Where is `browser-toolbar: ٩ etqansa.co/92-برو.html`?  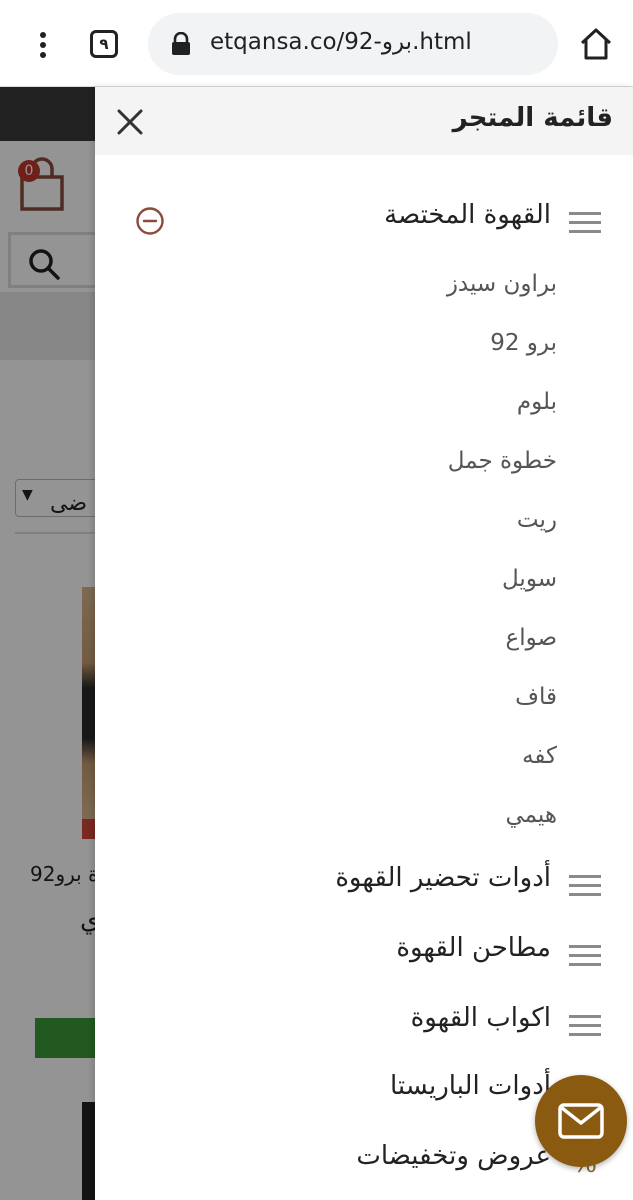 browser-toolbar: ٩ etqansa.co/92-برو.html is located at coordinates (316, 43).